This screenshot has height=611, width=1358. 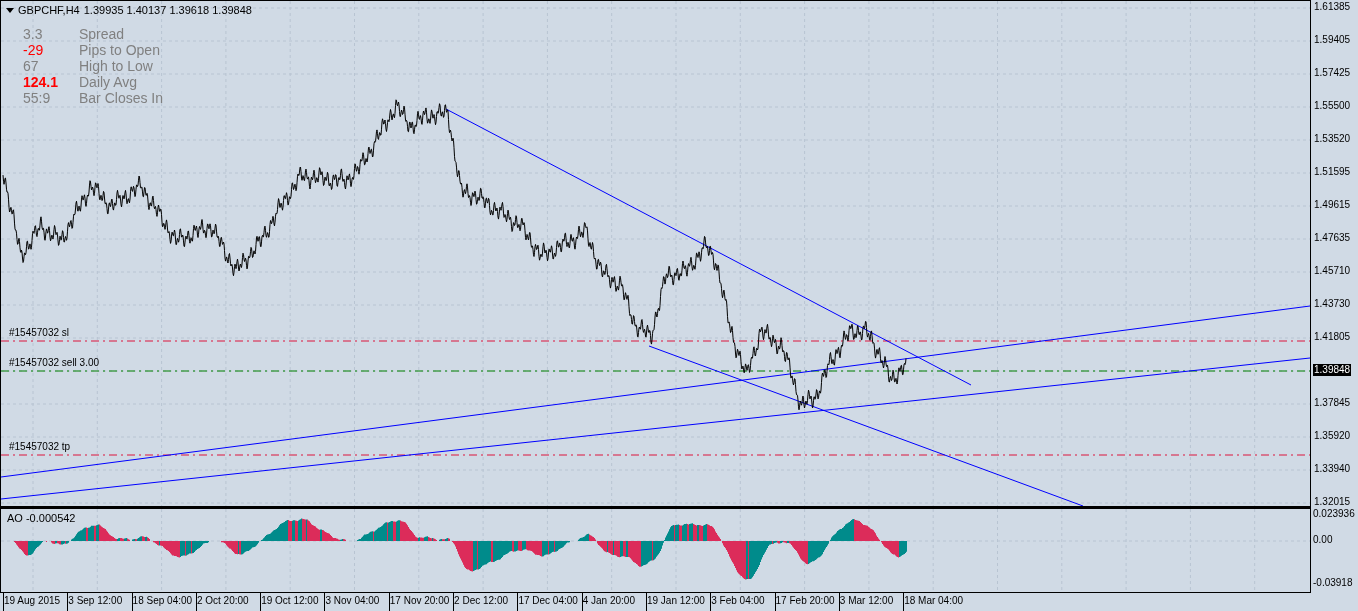 What do you see at coordinates (1332, 73) in the screenshot?
I see `price-label: 1.57425` at bounding box center [1332, 73].